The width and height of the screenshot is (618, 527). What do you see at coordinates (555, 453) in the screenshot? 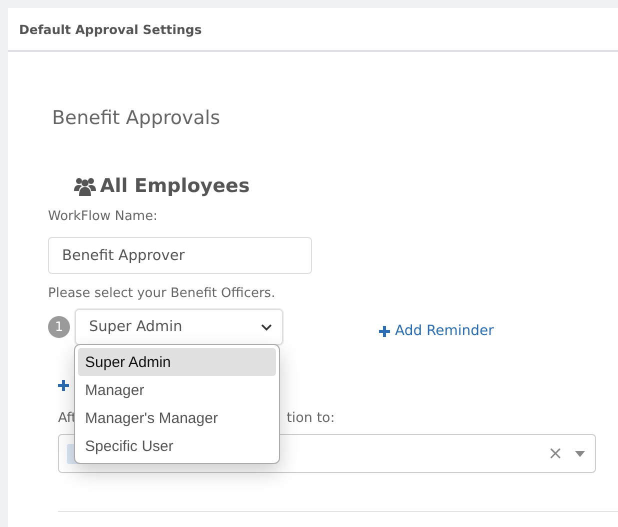
I see `clear-button: ×` at bounding box center [555, 453].